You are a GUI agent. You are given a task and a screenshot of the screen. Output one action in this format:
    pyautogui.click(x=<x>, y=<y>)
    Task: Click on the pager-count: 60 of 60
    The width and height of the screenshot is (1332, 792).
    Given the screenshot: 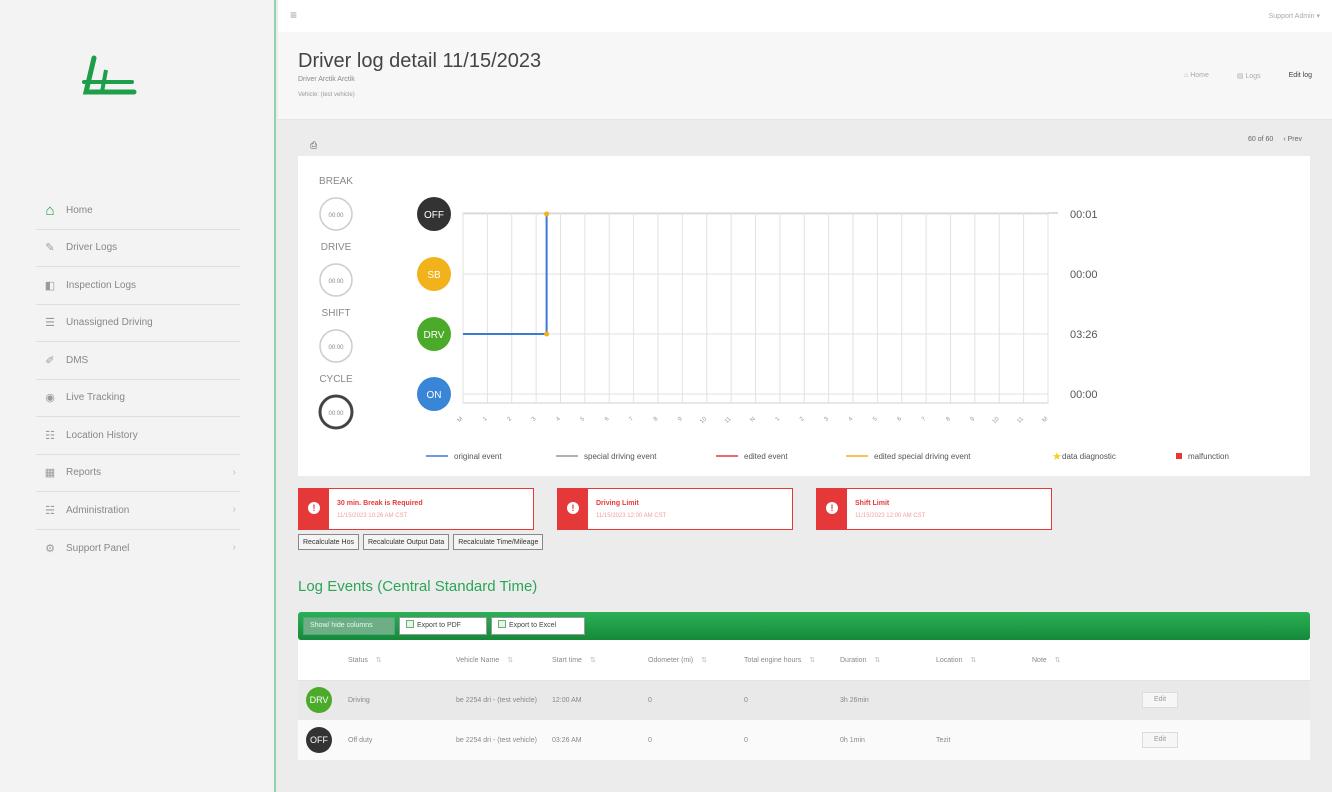 What is the action you would take?
    pyautogui.click(x=1261, y=139)
    